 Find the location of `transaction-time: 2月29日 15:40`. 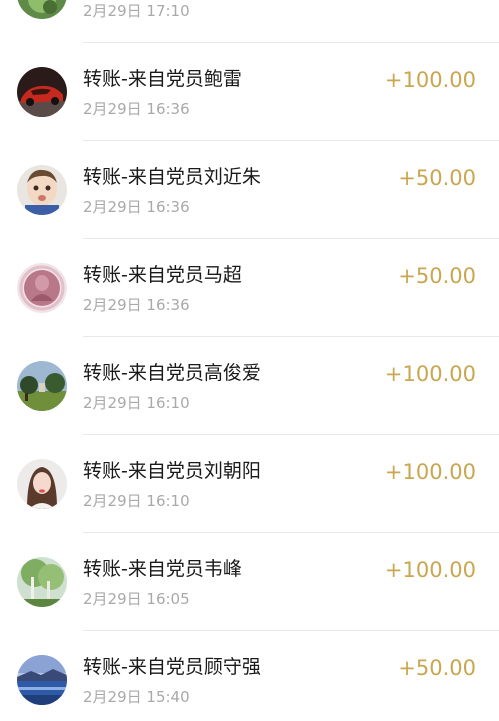

transaction-time: 2月29日 15:40 is located at coordinates (136, 697).